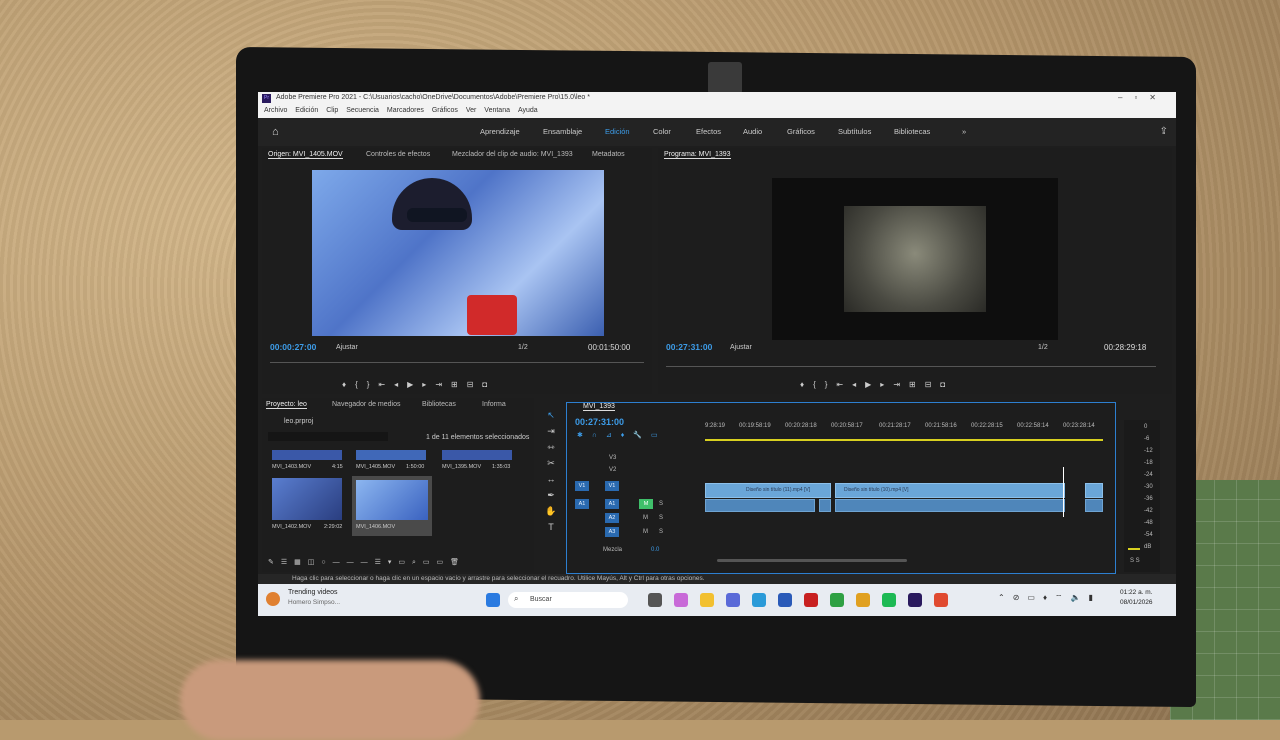 Image resolution: width=1280 pixels, height=740 pixels. Describe the element at coordinates (889, 600) in the screenshot. I see `spotify-icon` at that location.